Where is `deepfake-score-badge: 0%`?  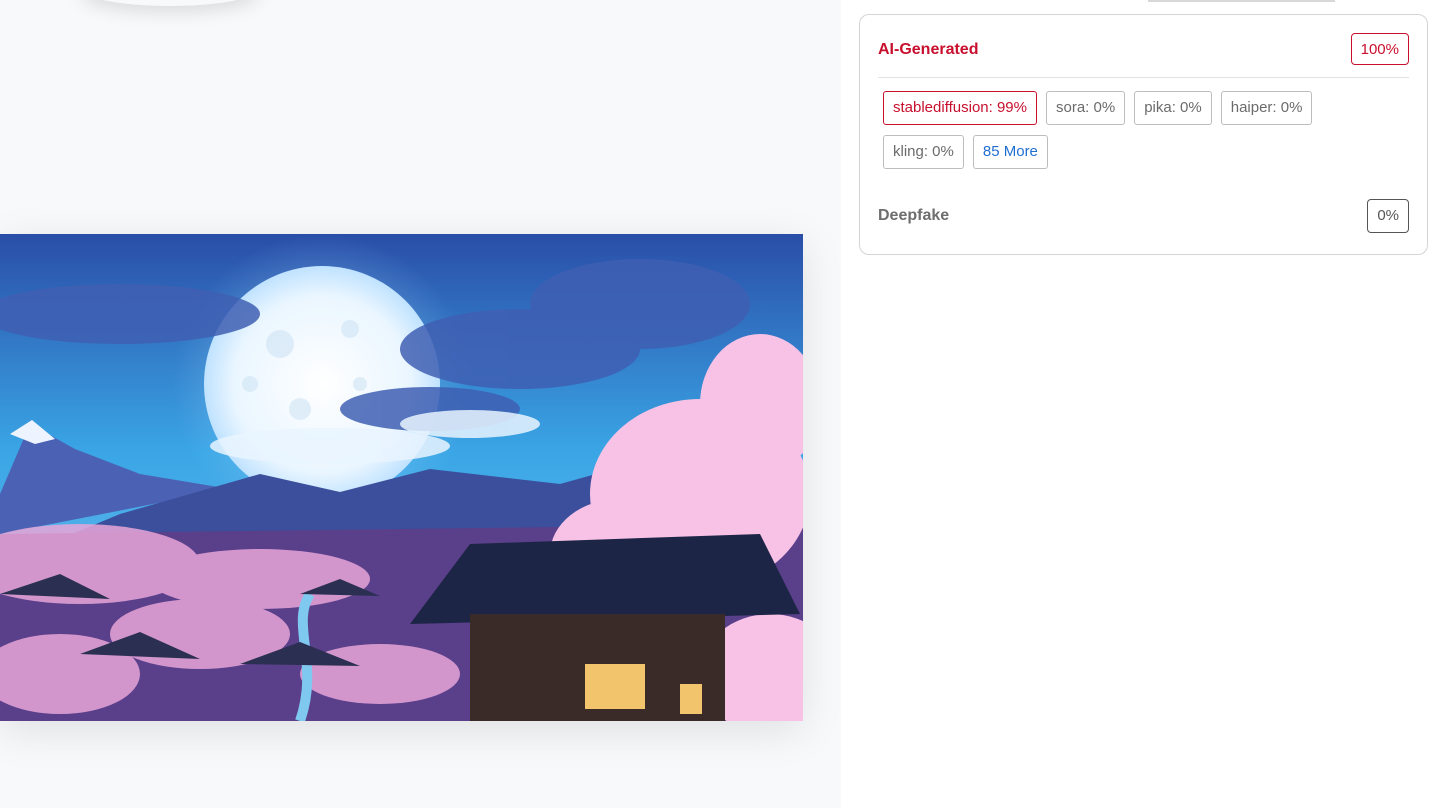 deepfake-score-badge: 0% is located at coordinates (1388, 216).